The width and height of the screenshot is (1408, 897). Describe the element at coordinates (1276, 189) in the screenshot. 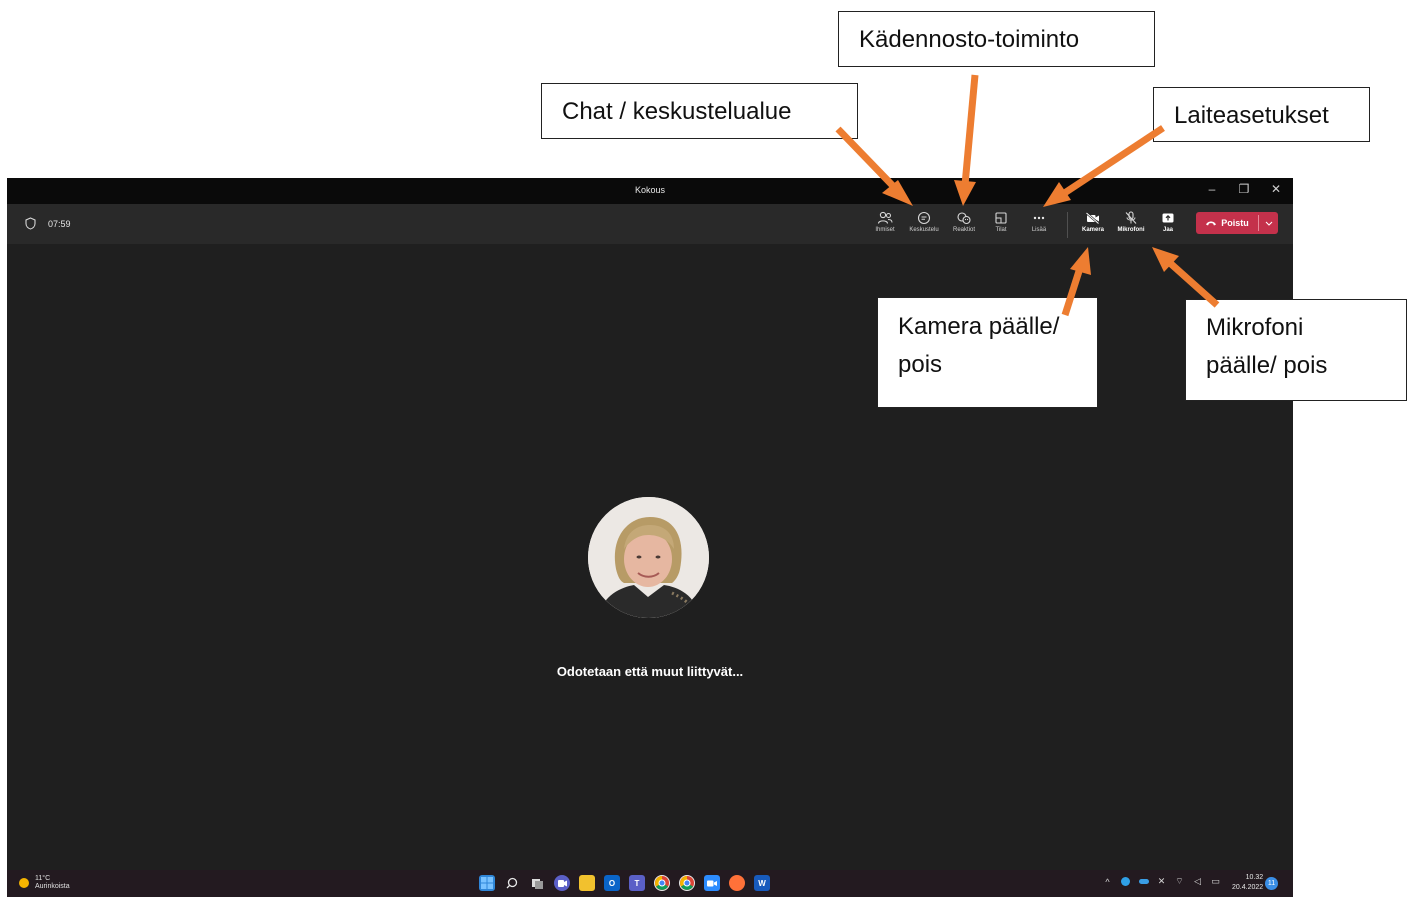

I see `close-button: ✕` at that location.